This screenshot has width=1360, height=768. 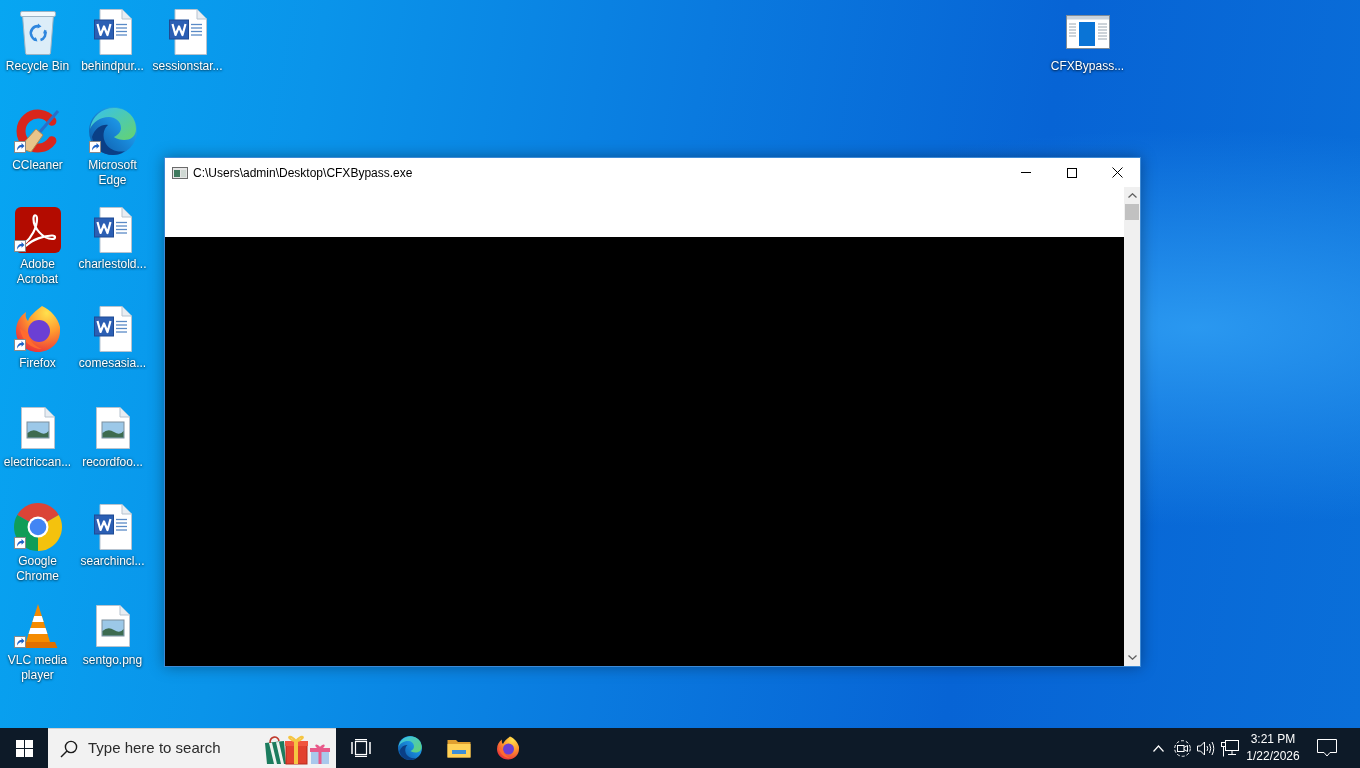 I want to click on clock-time: 3:21 PM, so click(x=1273, y=739).